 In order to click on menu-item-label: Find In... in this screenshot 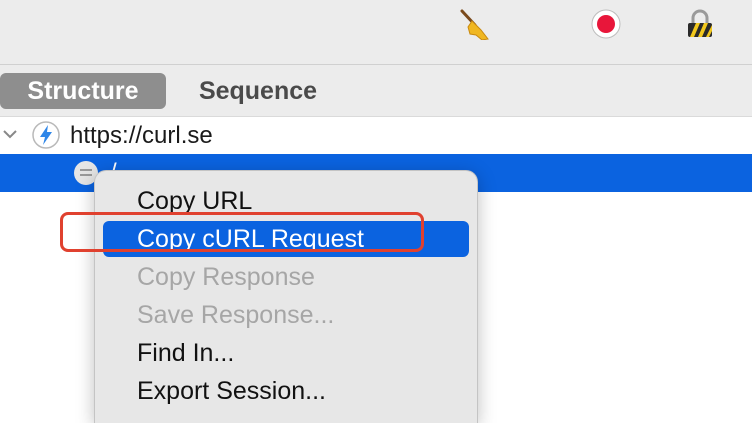, I will do `click(186, 353)`.